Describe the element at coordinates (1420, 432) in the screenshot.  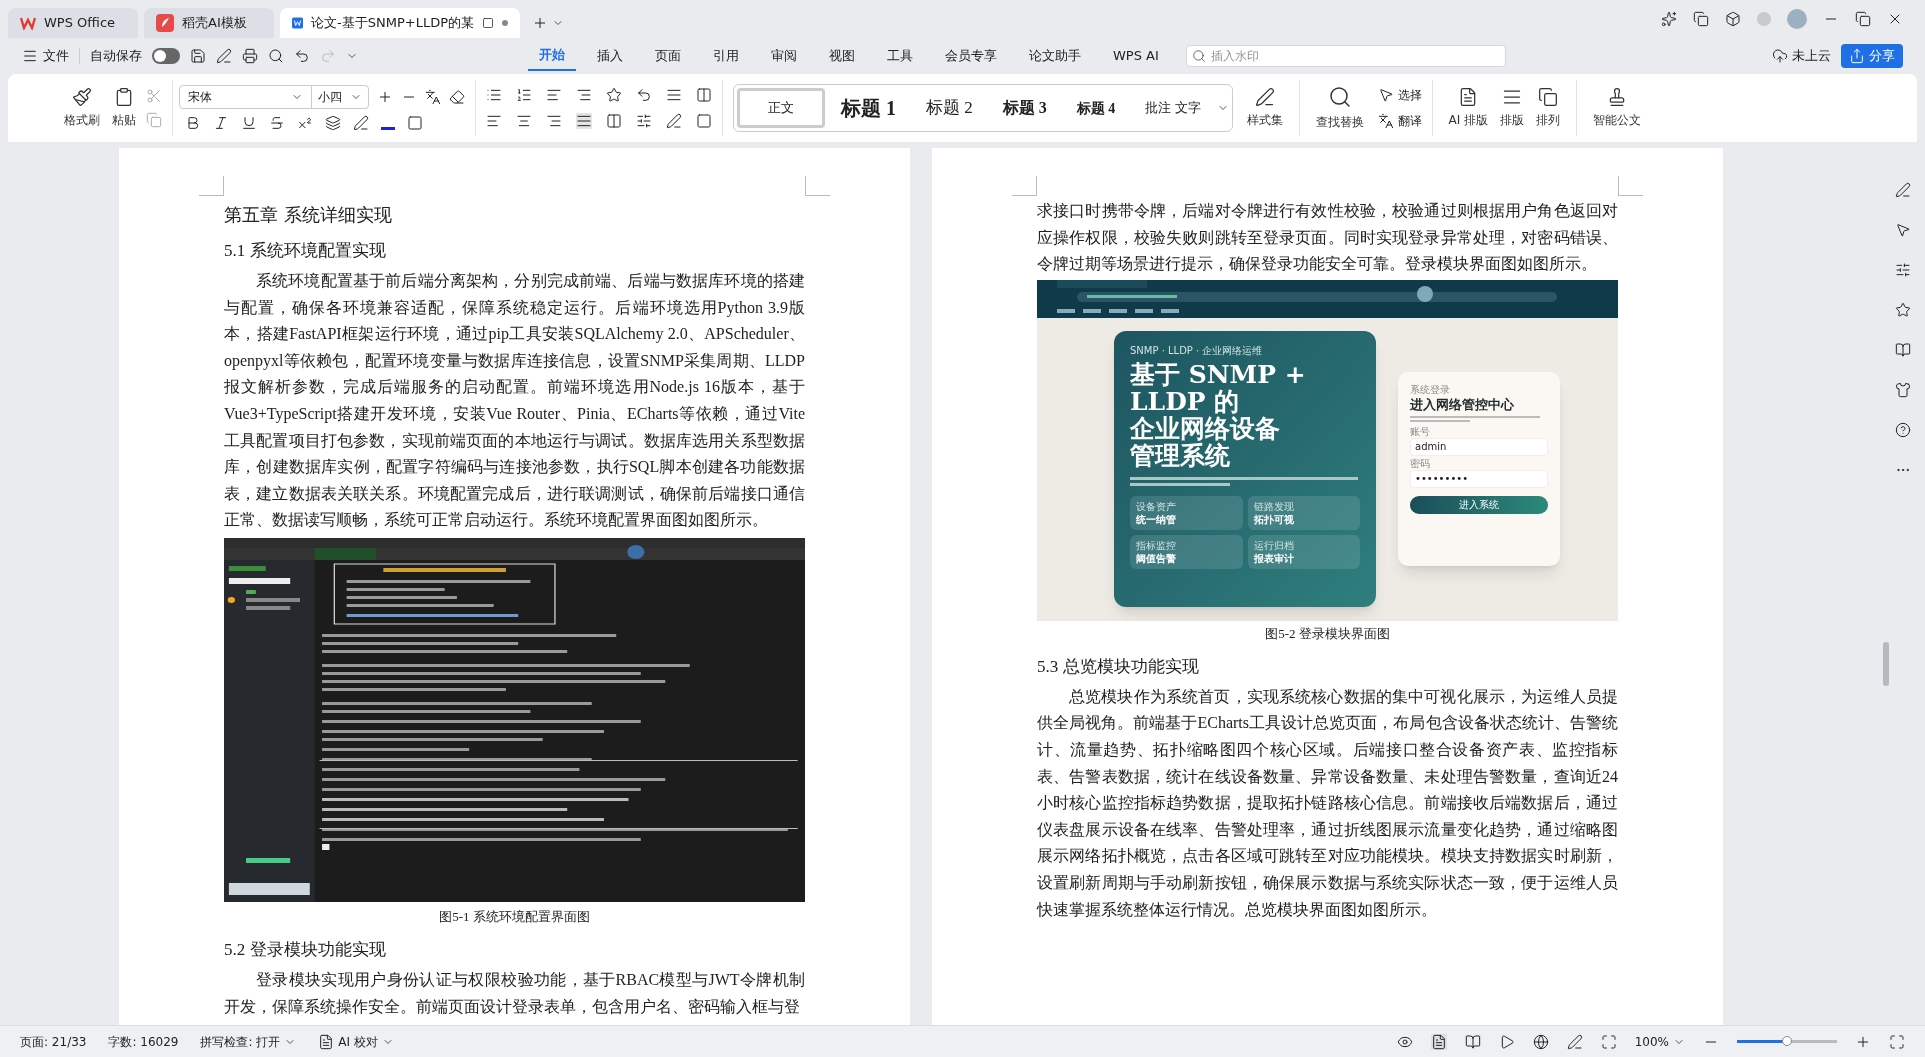
I see `field-label: 账号` at that location.